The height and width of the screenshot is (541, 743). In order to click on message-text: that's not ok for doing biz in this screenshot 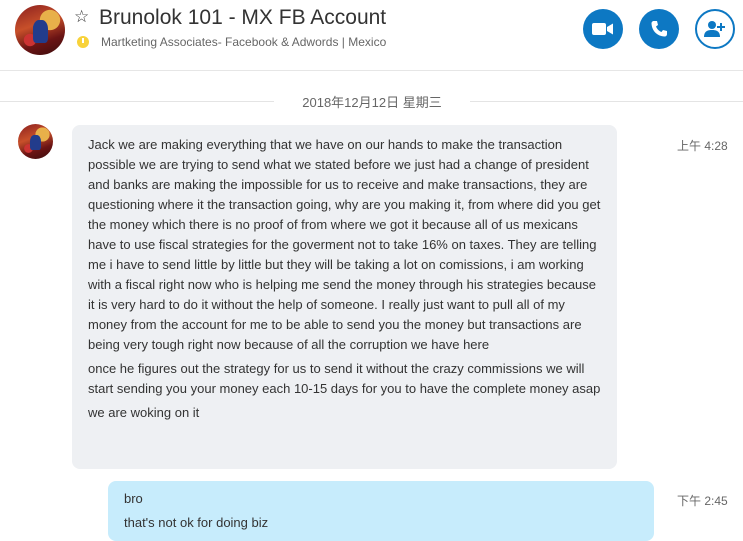, I will do `click(196, 522)`.